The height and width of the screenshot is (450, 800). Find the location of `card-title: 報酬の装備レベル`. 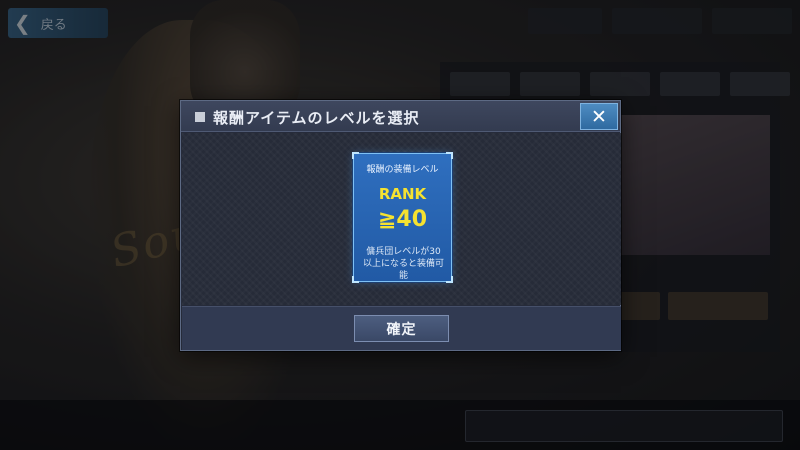

card-title: 報酬の装備レベル is located at coordinates (402, 170).